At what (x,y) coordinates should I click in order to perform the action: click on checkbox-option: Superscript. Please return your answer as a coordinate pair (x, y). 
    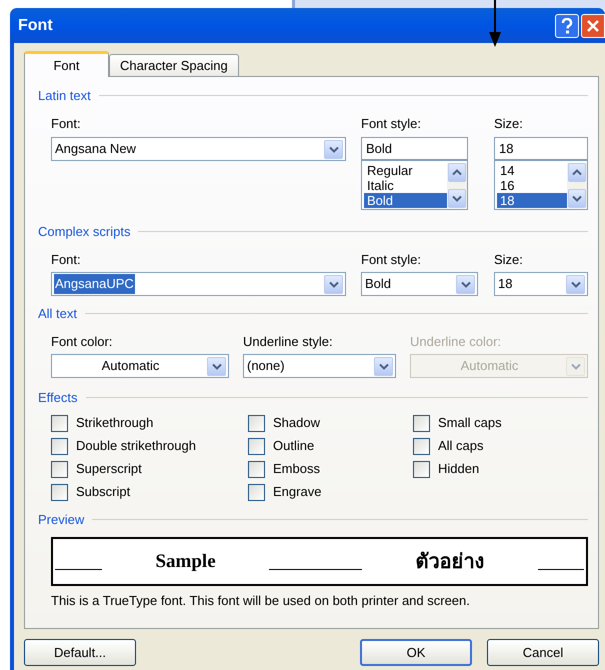
    Looking at the image, I should click on (96, 469).